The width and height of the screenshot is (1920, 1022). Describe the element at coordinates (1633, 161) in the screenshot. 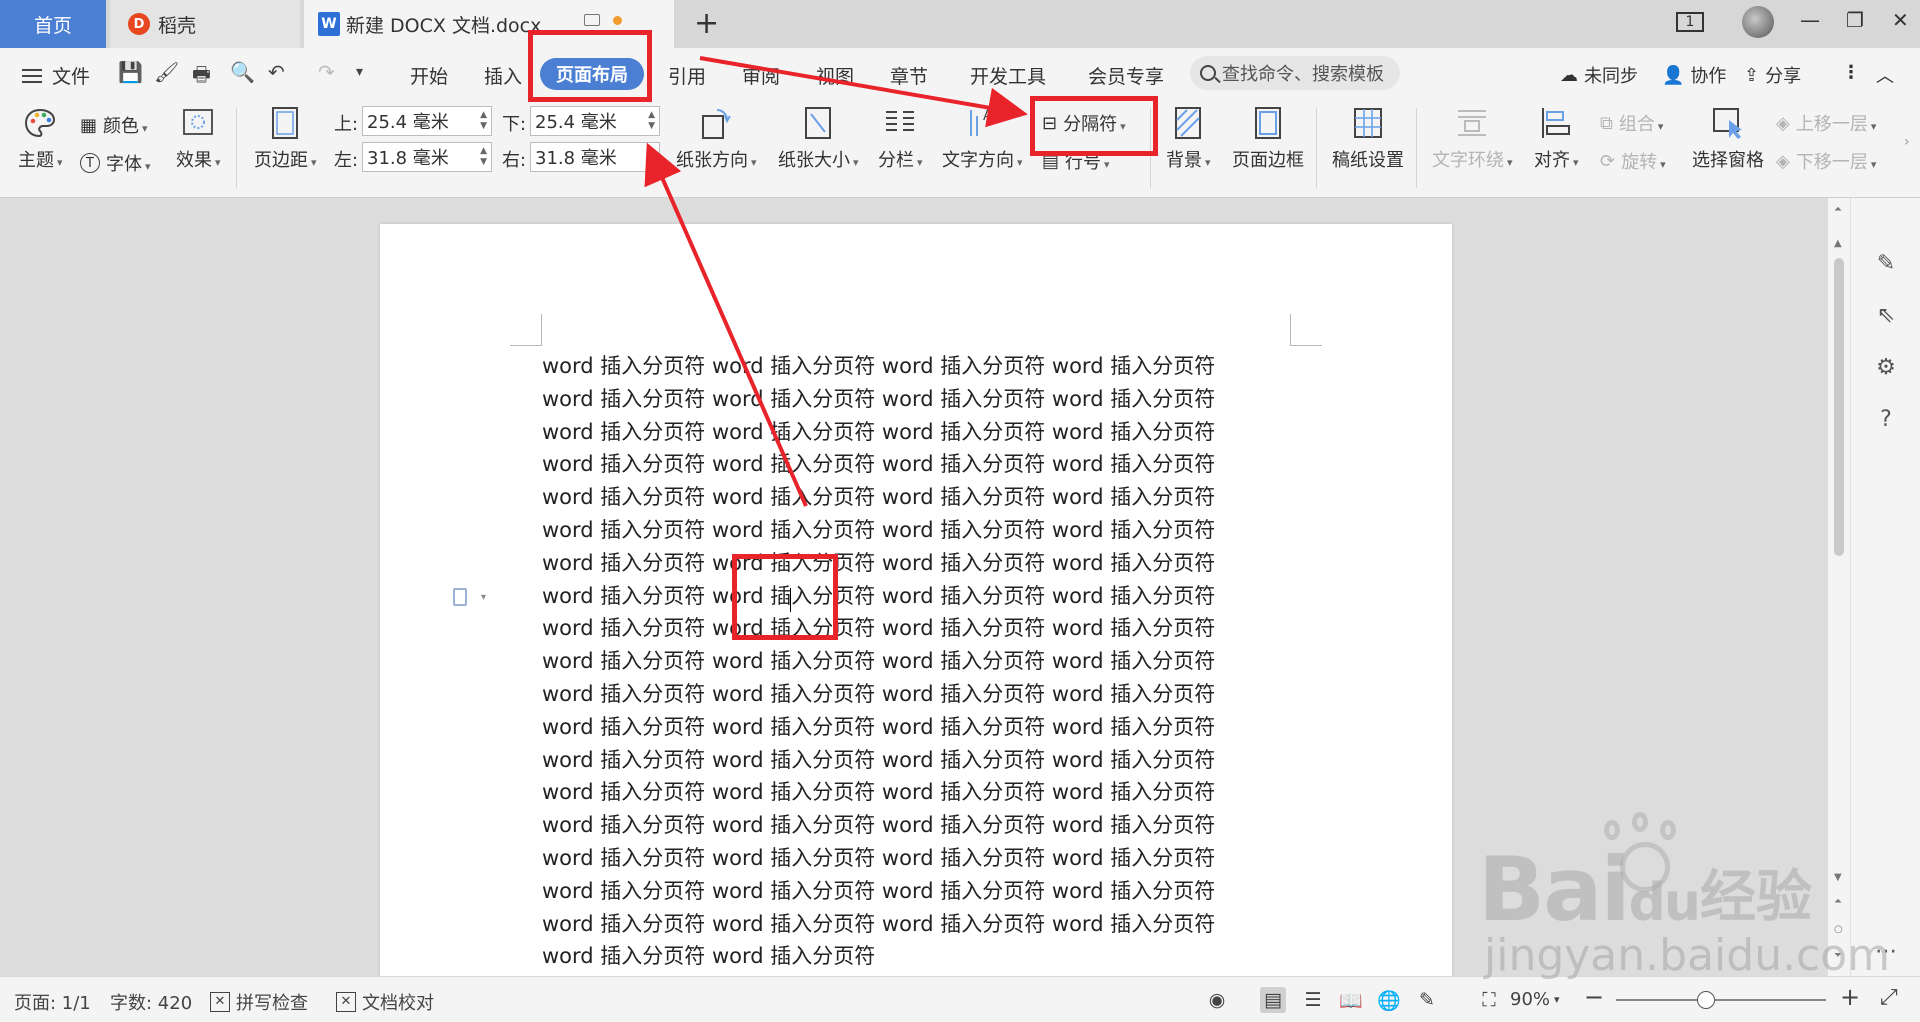

I see `rotate-button: ⟳ 旋转` at that location.